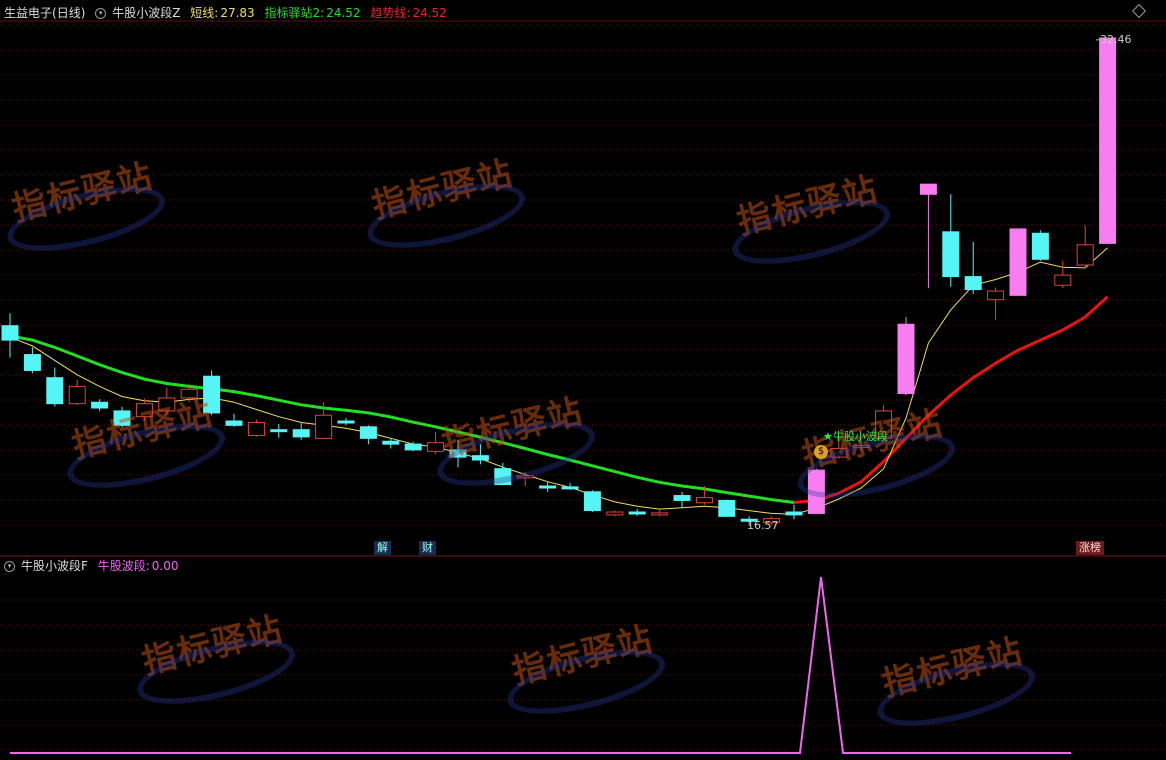 This screenshot has width=1166, height=760. What do you see at coordinates (123, 566) in the screenshot?
I see `sub-series-label: 牛股波段:` at bounding box center [123, 566].